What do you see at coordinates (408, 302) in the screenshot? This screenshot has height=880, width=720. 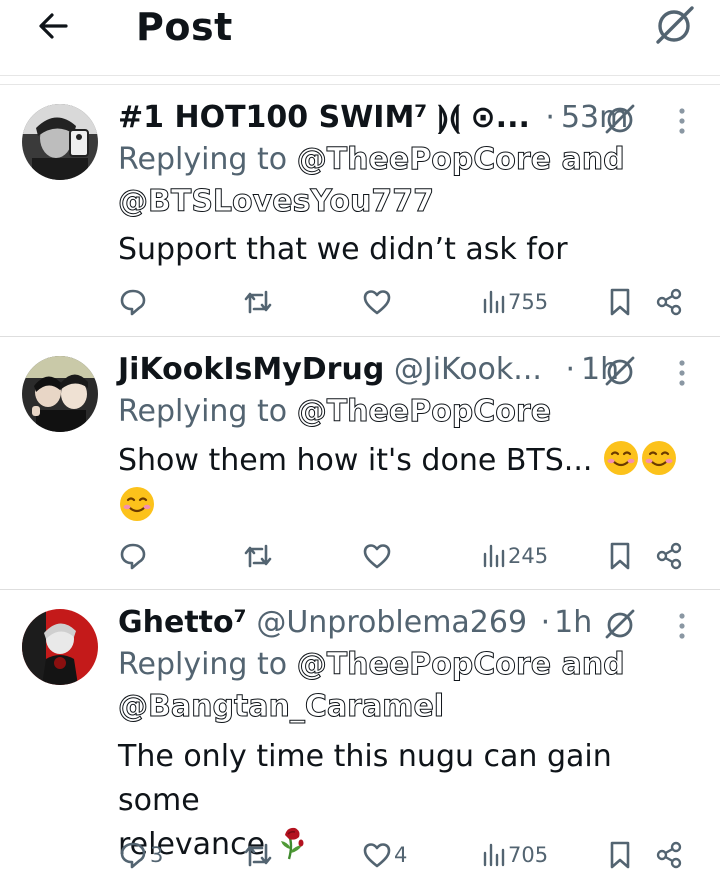 I see `tweet-actions: 755` at bounding box center [408, 302].